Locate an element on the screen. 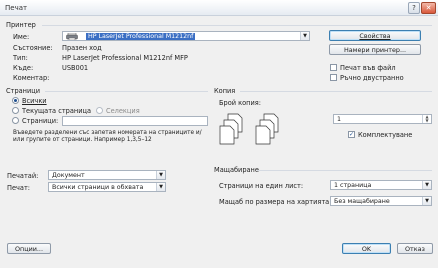 The image size is (438, 268). ok-button: OK is located at coordinates (366, 248).